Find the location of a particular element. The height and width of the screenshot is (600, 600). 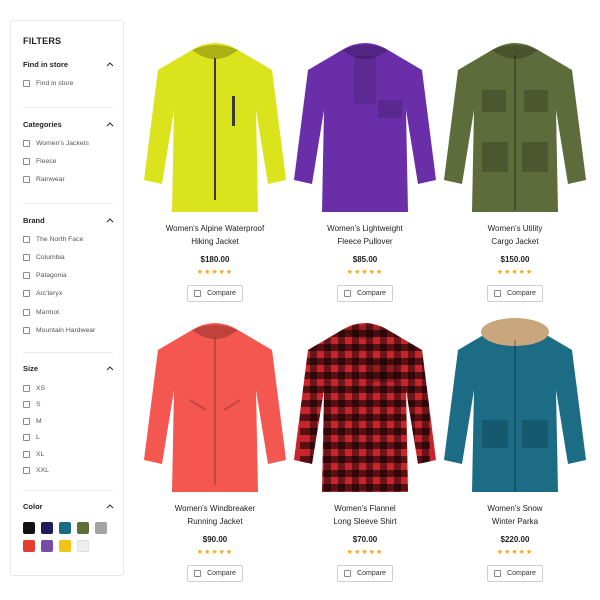

product-name: Winter Parka is located at coordinates (515, 522).